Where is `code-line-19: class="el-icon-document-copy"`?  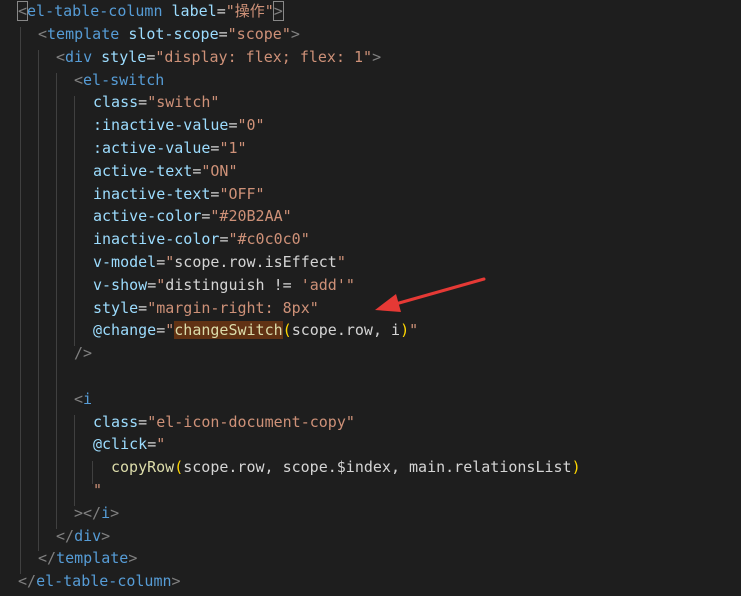
code-line-19: class="el-icon-document-copy" is located at coordinates (224, 422).